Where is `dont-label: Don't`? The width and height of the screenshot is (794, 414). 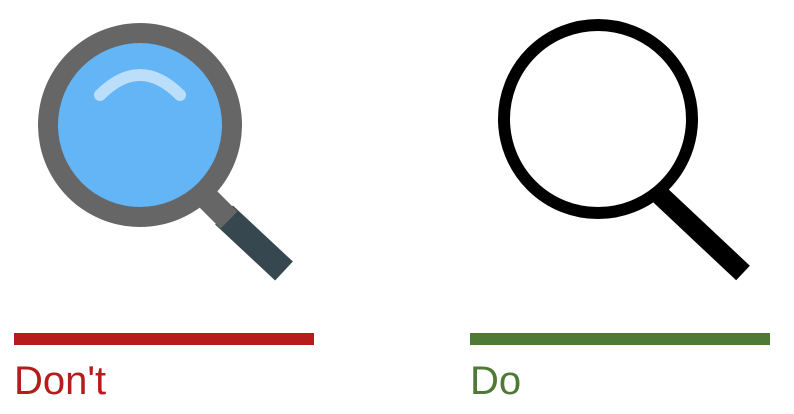
dont-label: Don't is located at coordinates (60, 381).